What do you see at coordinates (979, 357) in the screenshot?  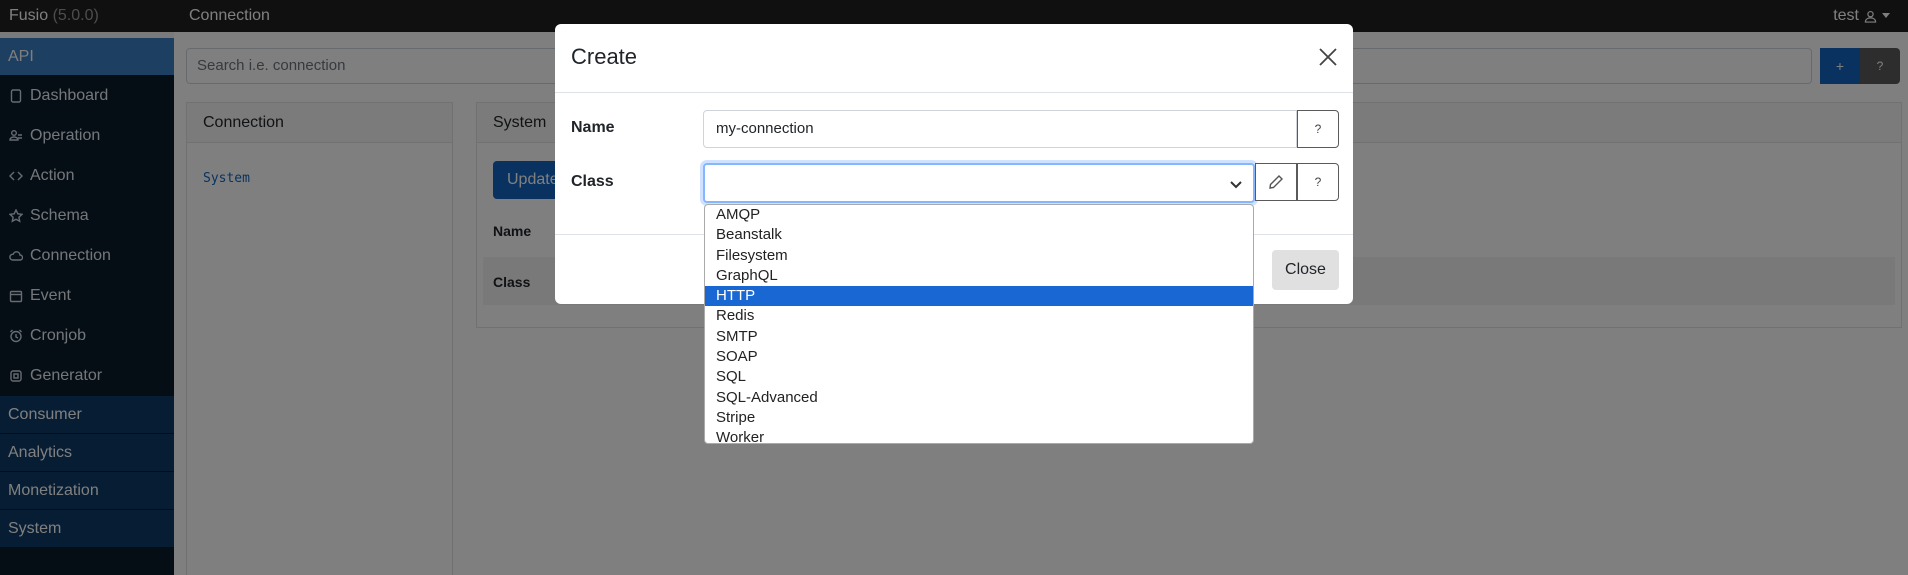 I see `class-option: SOAP` at bounding box center [979, 357].